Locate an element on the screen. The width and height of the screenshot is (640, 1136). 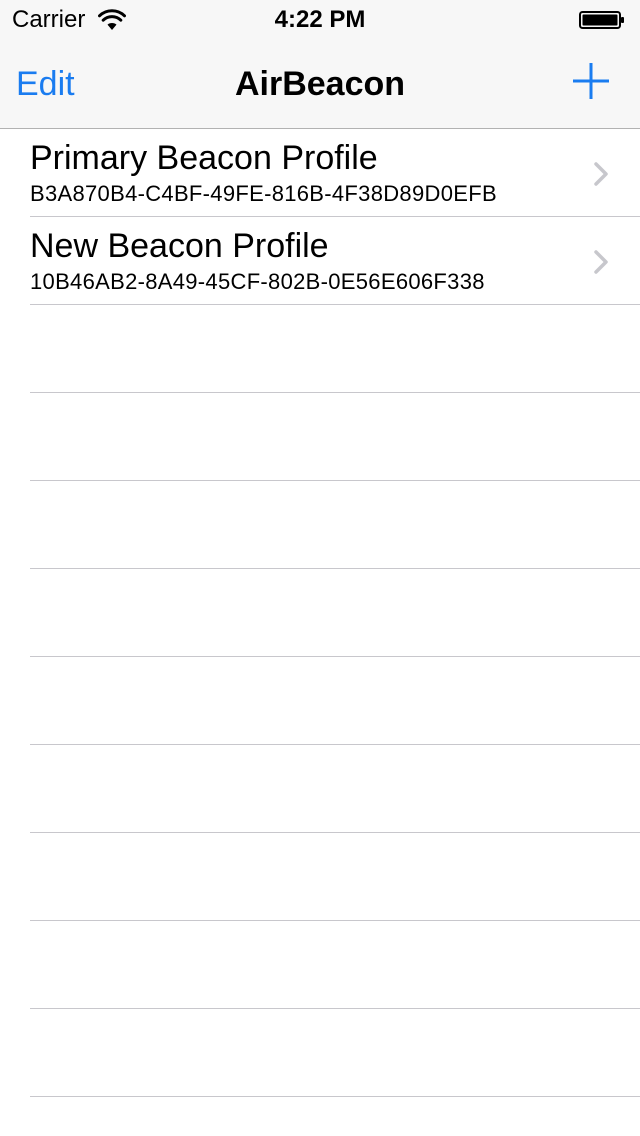
page-title: AirBeacon is located at coordinates (320, 84).